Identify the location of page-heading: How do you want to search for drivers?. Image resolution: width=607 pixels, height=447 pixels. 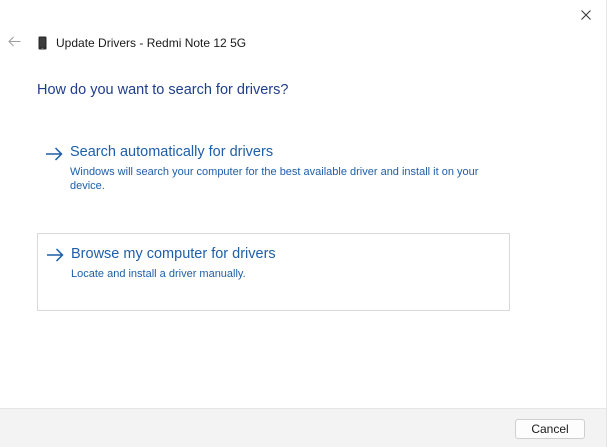
(163, 90).